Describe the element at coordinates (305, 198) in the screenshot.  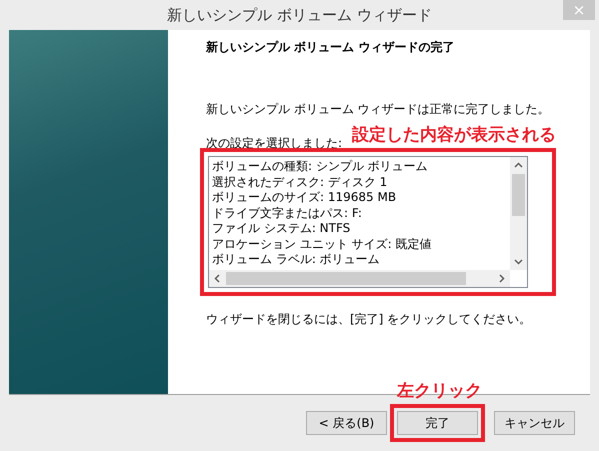
I see `settings-line: ボリュームのサイズ: 119685 MB` at that location.